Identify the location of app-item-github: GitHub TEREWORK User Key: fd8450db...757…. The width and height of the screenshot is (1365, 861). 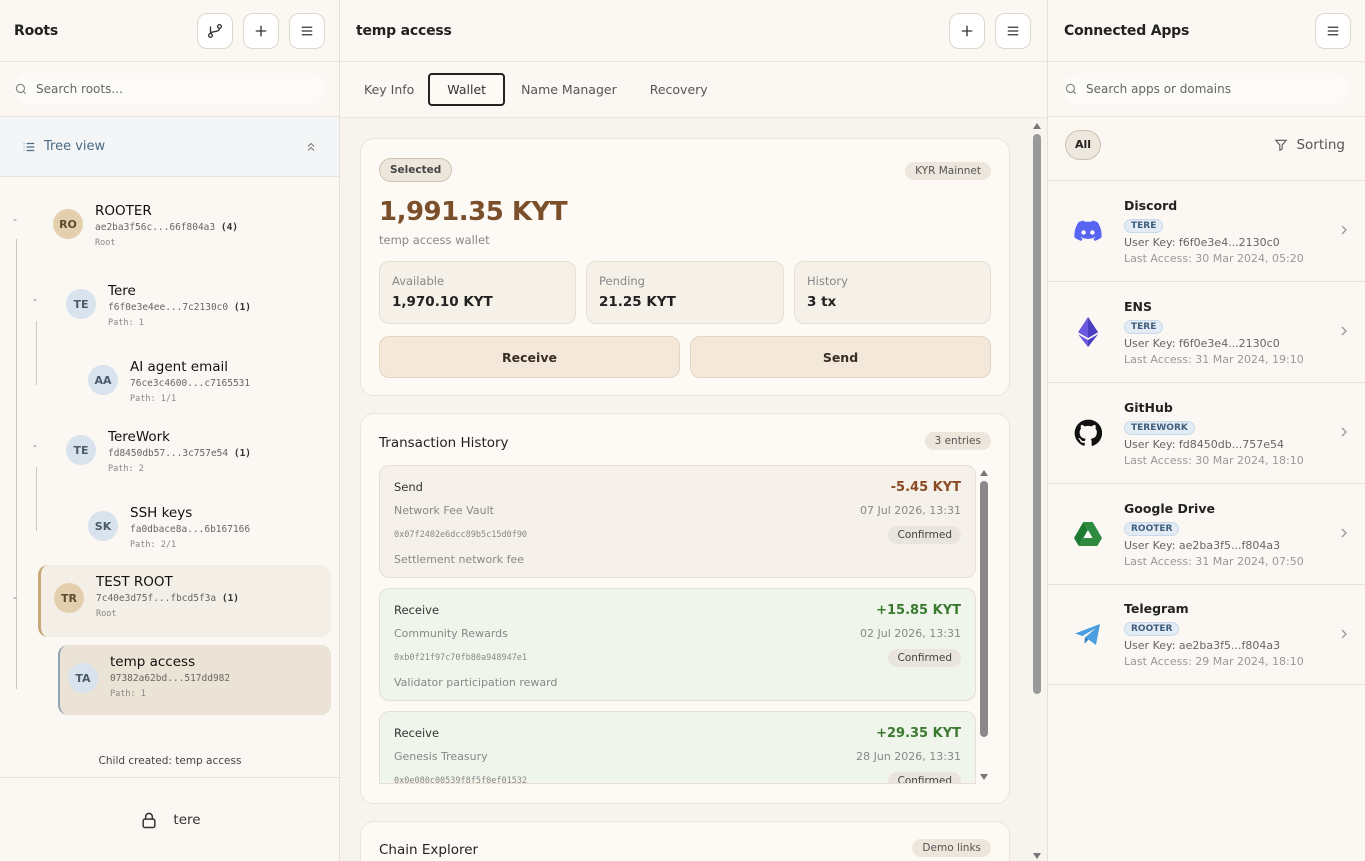
(1206, 432).